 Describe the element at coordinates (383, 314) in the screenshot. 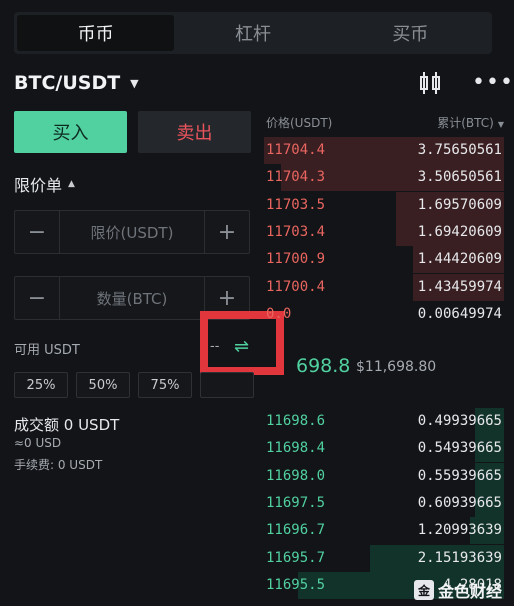

I see `ask-row: 0.0 0.00649974` at that location.